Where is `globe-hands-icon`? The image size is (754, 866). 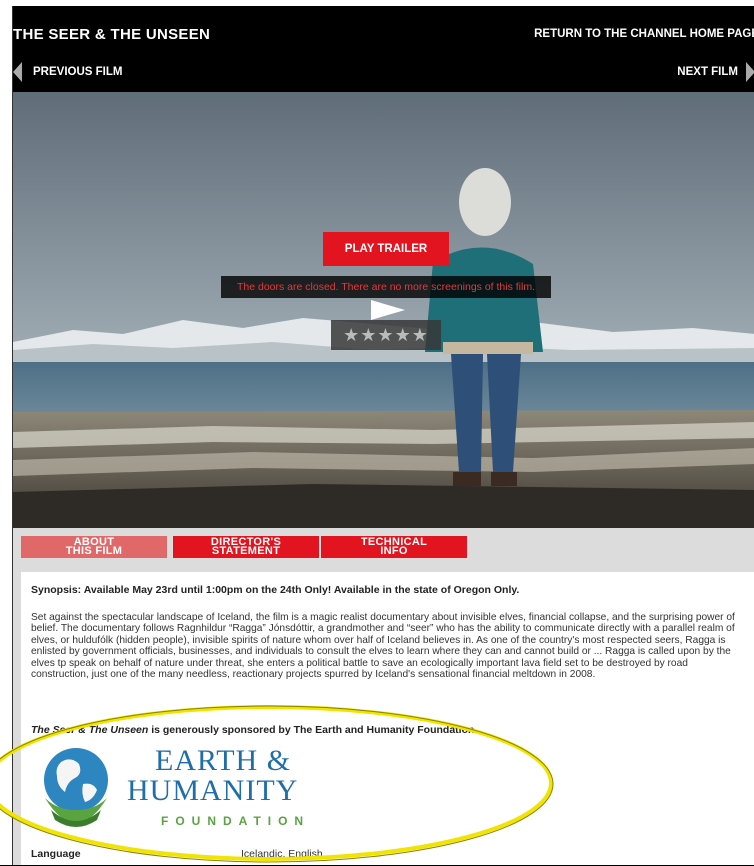
globe-hands-icon is located at coordinates (76, 787).